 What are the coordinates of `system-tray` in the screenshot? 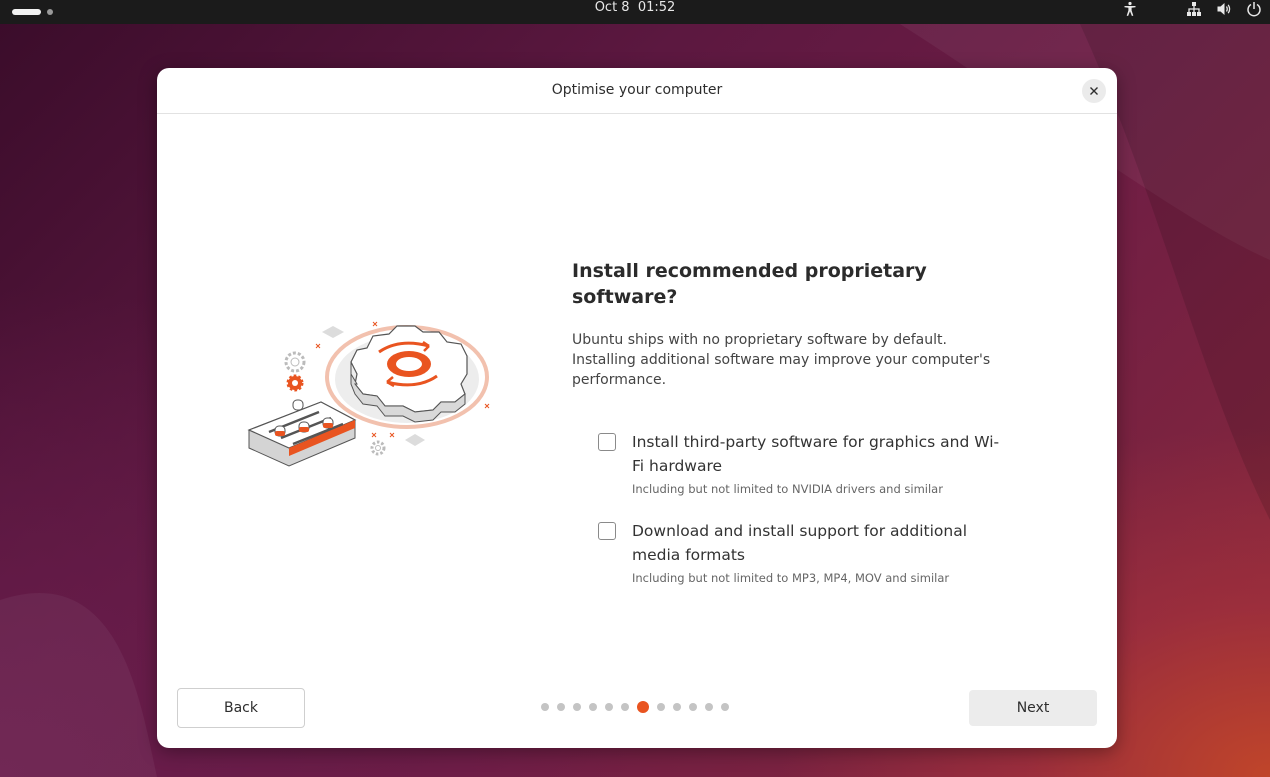 It's located at (1192, 9).